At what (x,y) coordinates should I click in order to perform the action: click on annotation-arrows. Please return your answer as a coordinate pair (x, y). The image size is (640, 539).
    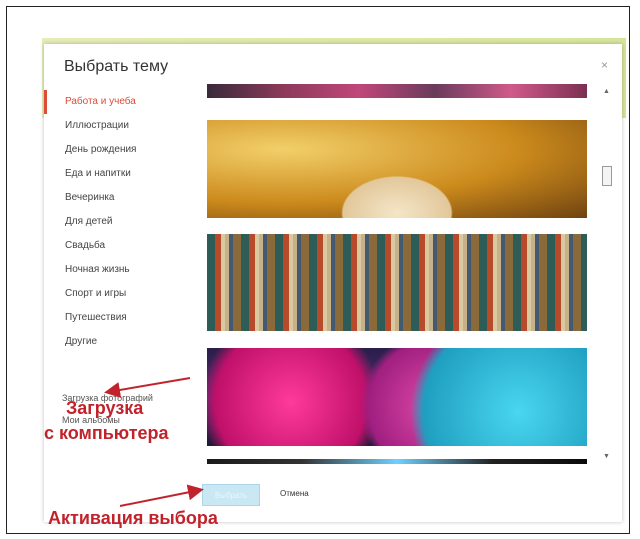
    Looking at the image, I should click on (154, 442).